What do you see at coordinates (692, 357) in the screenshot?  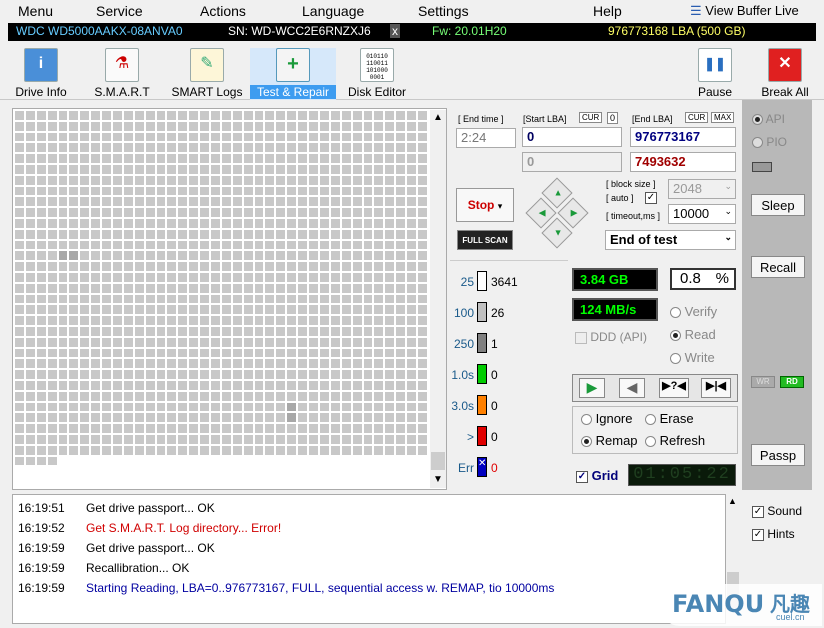 I see `write-radio: Write` at bounding box center [692, 357].